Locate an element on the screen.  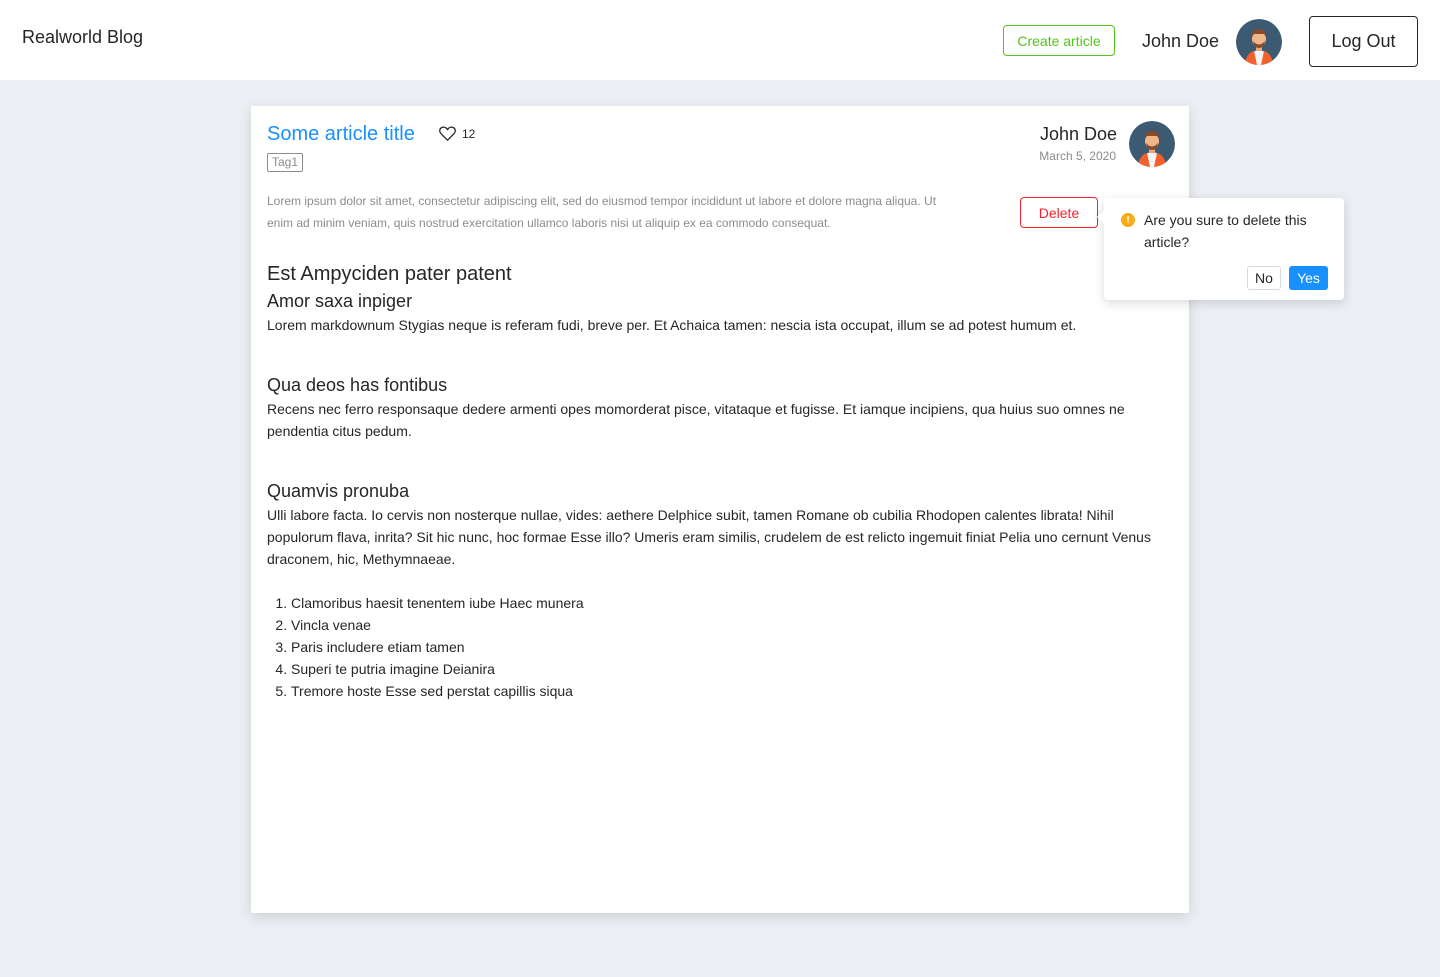
header-avatar is located at coordinates (1259, 42).